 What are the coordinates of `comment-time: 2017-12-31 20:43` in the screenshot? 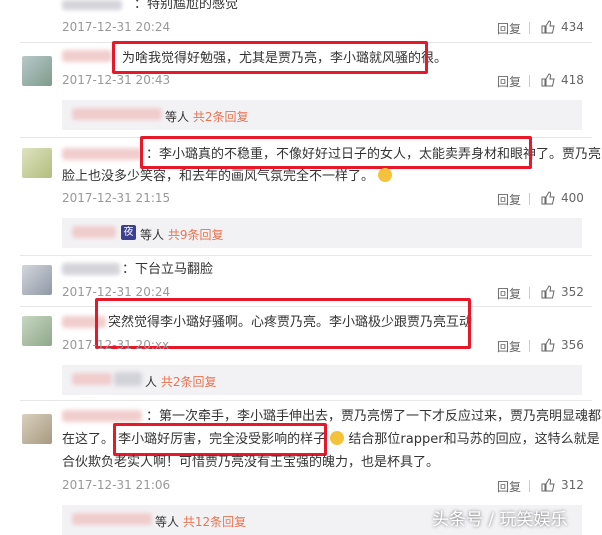 It's located at (116, 80).